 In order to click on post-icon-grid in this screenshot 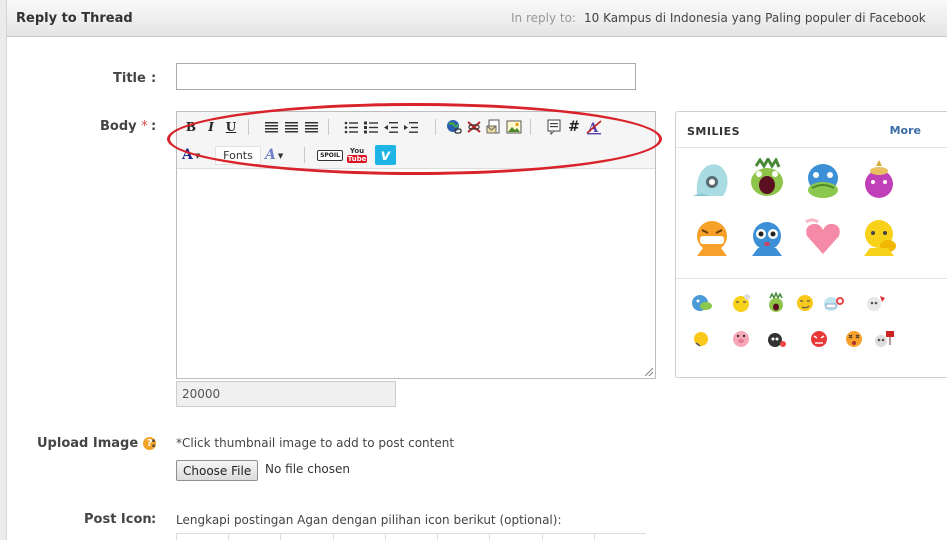, I will do `click(411, 536)`.